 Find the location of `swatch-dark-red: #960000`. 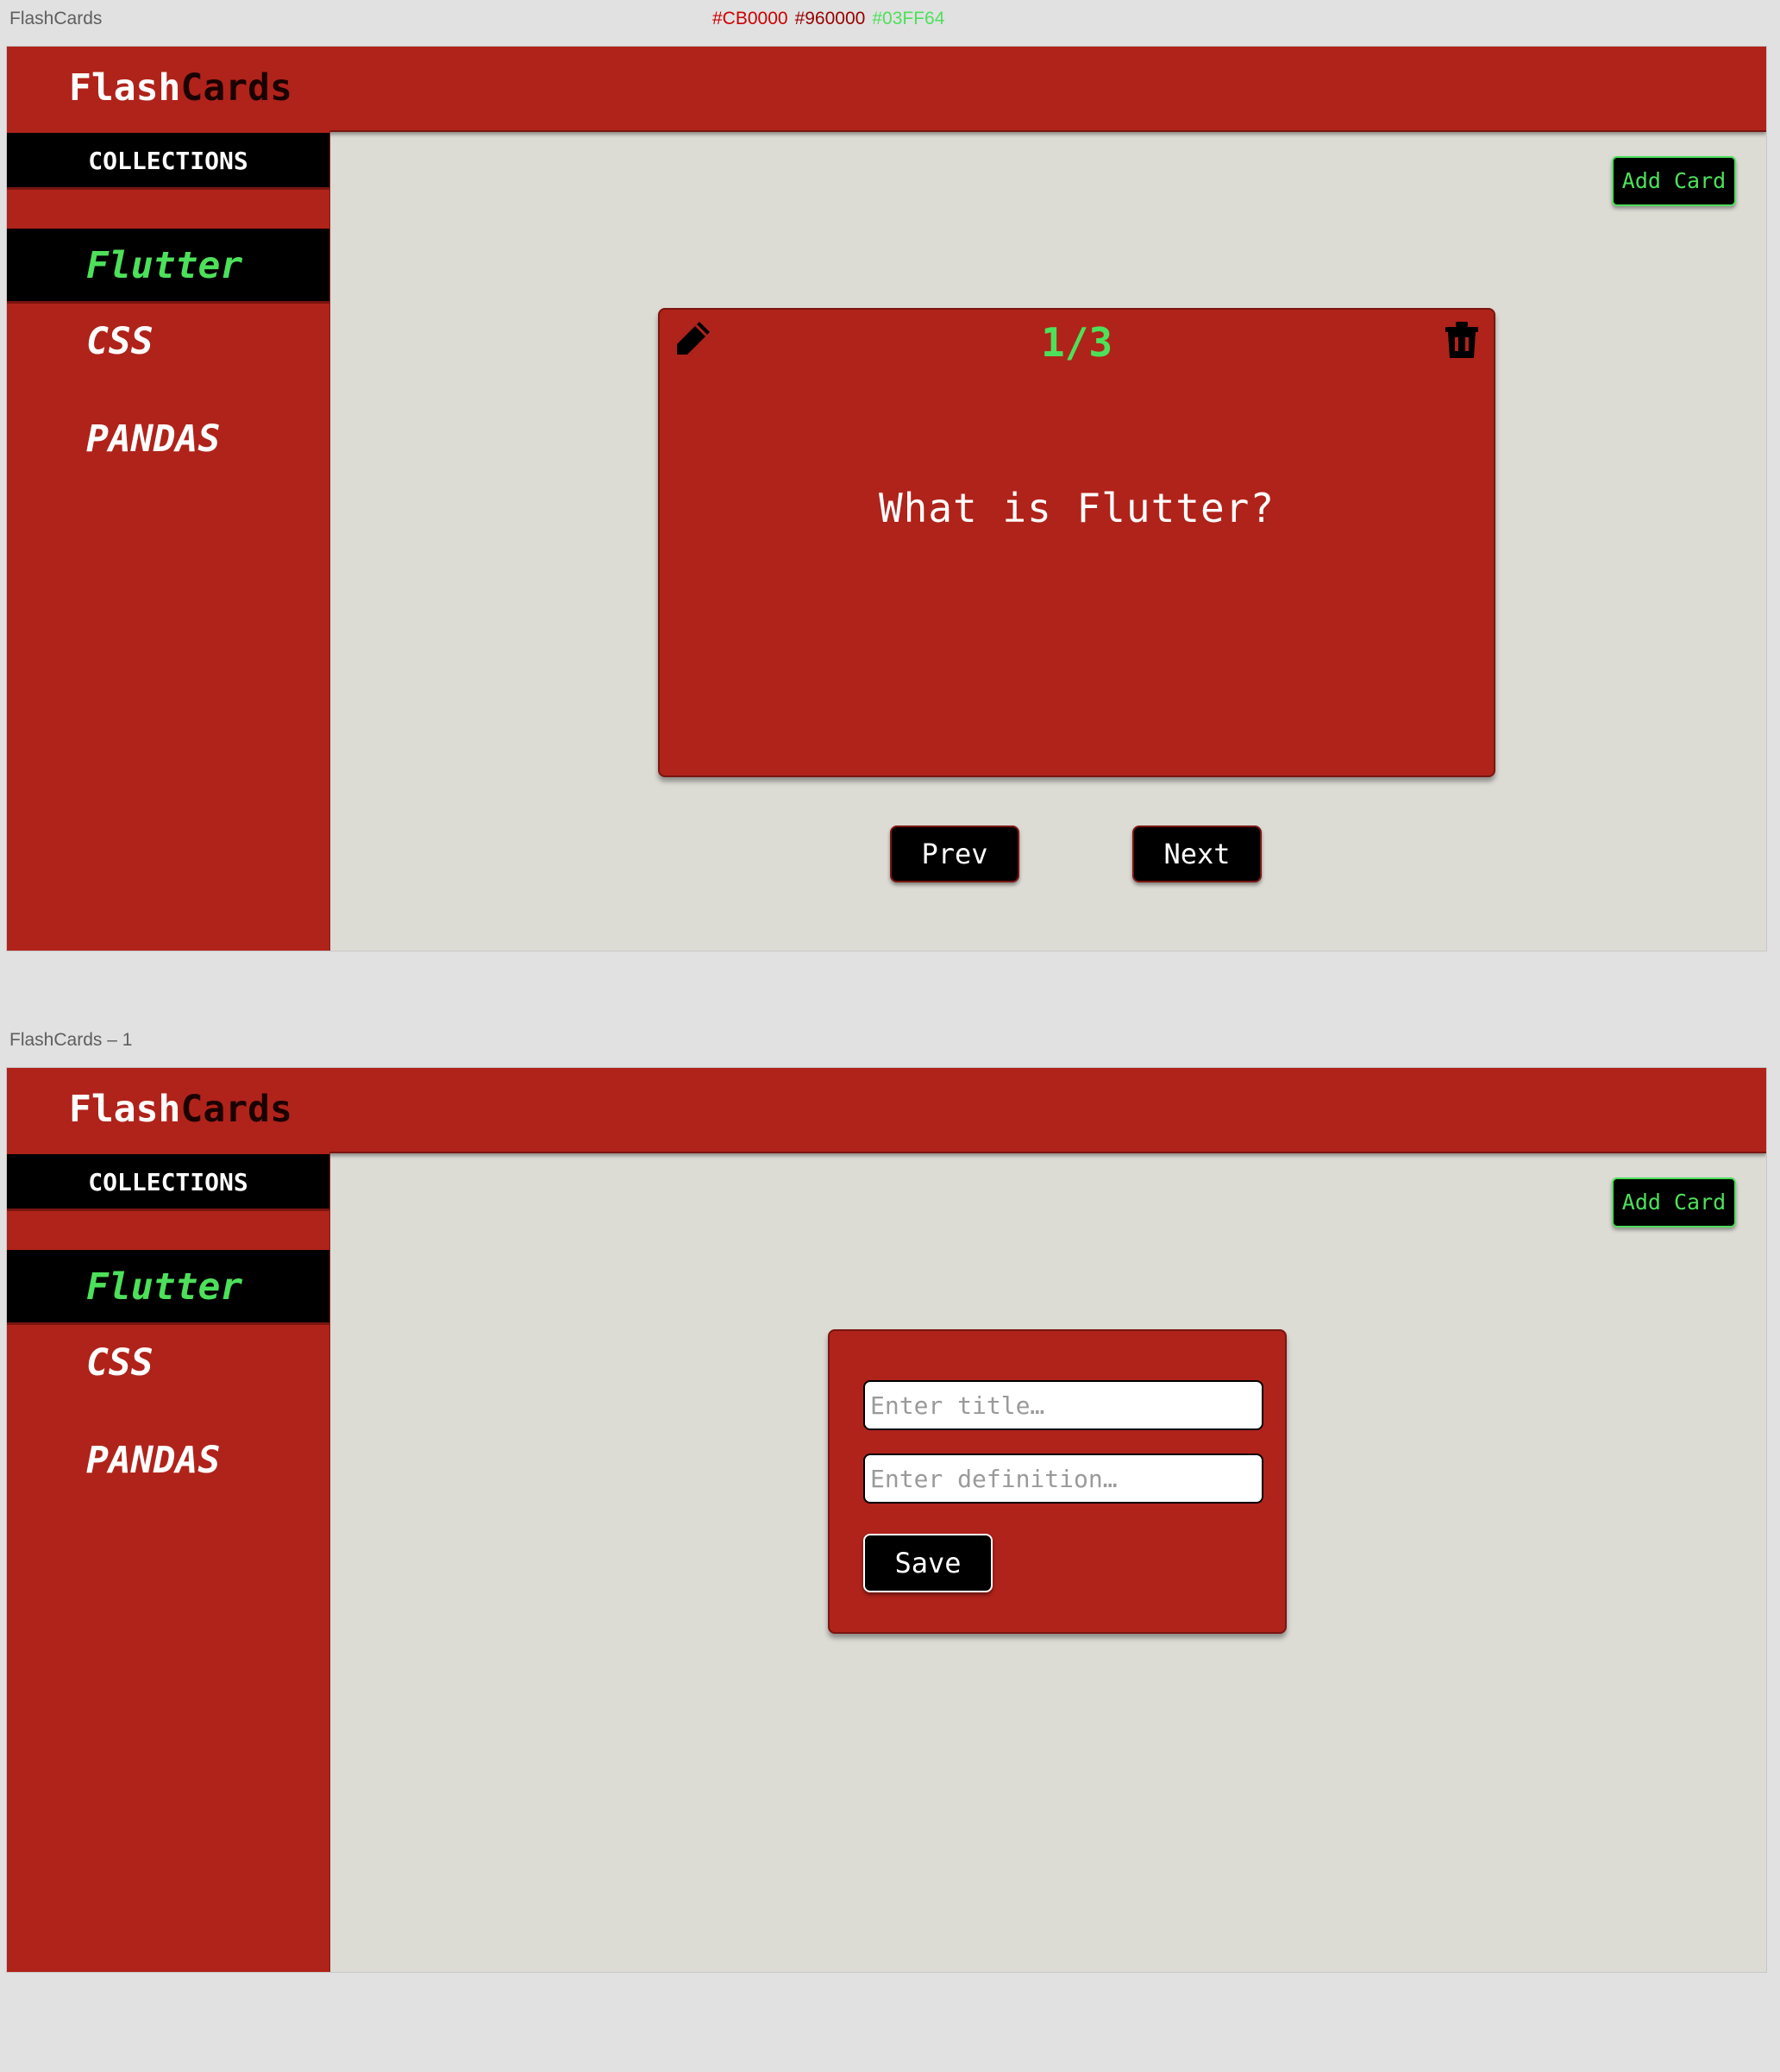

swatch-dark-red: #960000 is located at coordinates (830, 18).